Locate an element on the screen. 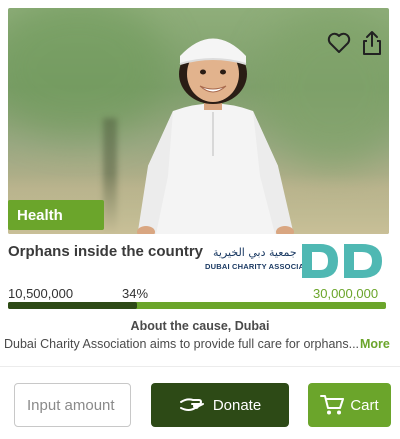  donate-label: Donate is located at coordinates (237, 405).